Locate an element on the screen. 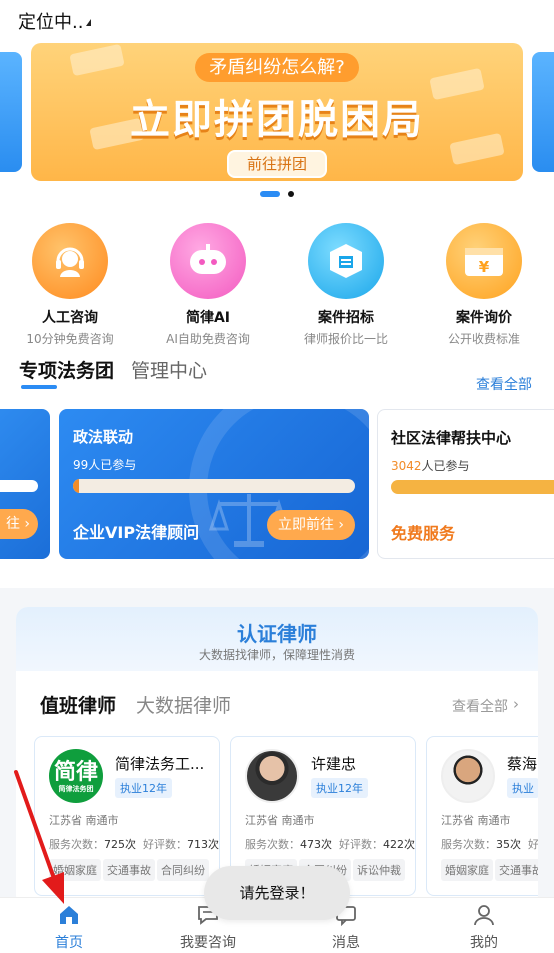 Image resolution: width=554 pixels, height=953 pixels. lawyer-name: 蔡海 is located at coordinates (522, 764).